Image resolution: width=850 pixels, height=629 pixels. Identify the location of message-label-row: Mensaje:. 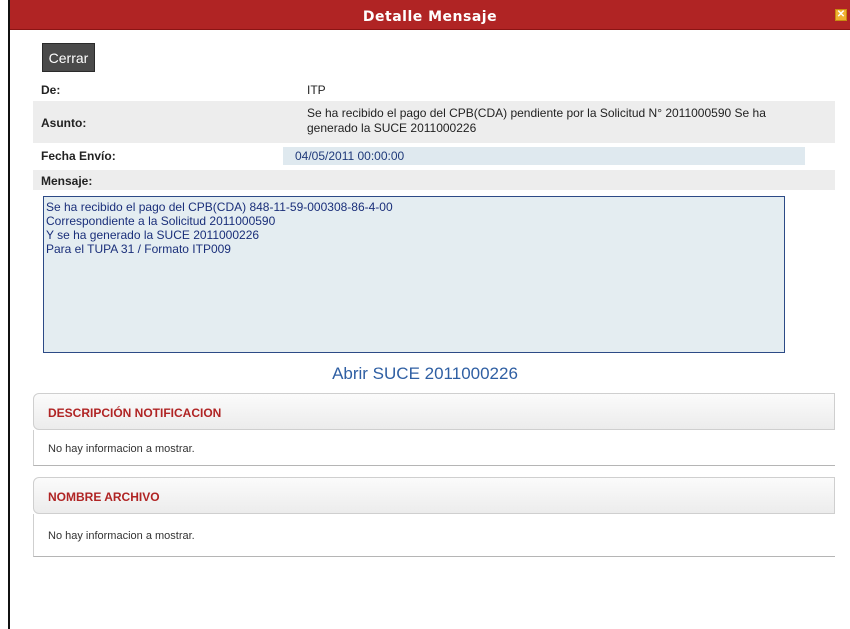
(434, 180).